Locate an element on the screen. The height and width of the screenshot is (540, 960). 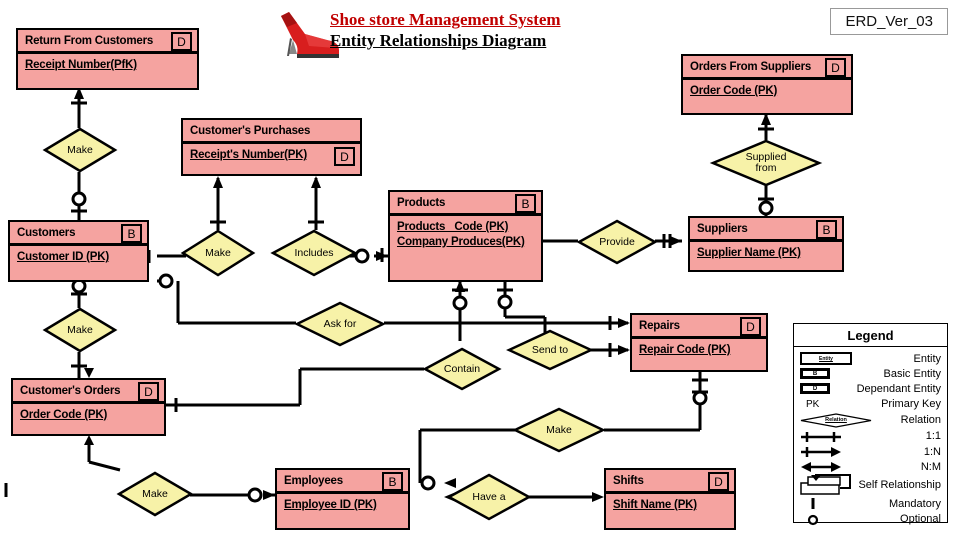
entity-attributes: Receipt Number(PfK) is located at coordinates (107, 63).